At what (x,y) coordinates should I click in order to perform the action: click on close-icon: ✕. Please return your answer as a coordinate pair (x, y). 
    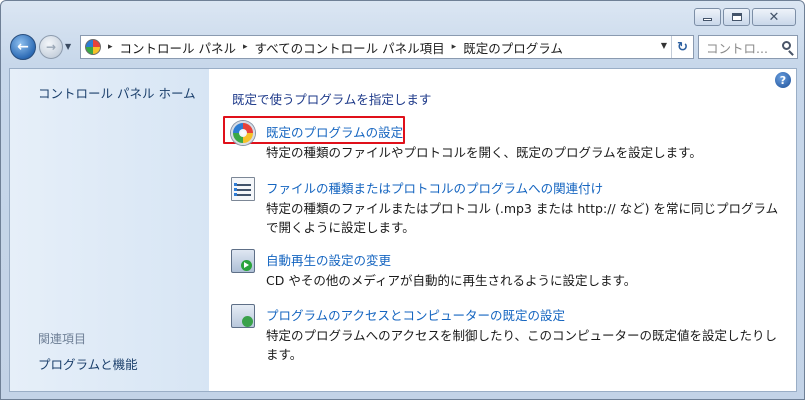
    Looking at the image, I should click on (774, 17).